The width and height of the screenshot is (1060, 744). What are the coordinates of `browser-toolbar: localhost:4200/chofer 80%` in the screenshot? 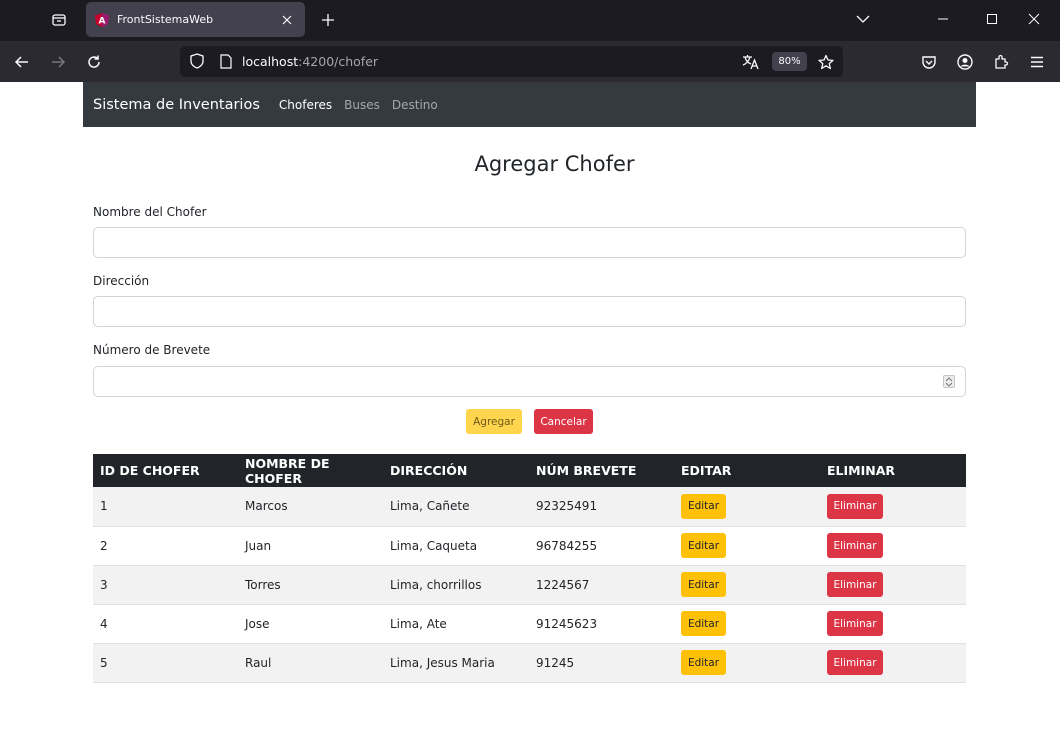 It's located at (530, 61).